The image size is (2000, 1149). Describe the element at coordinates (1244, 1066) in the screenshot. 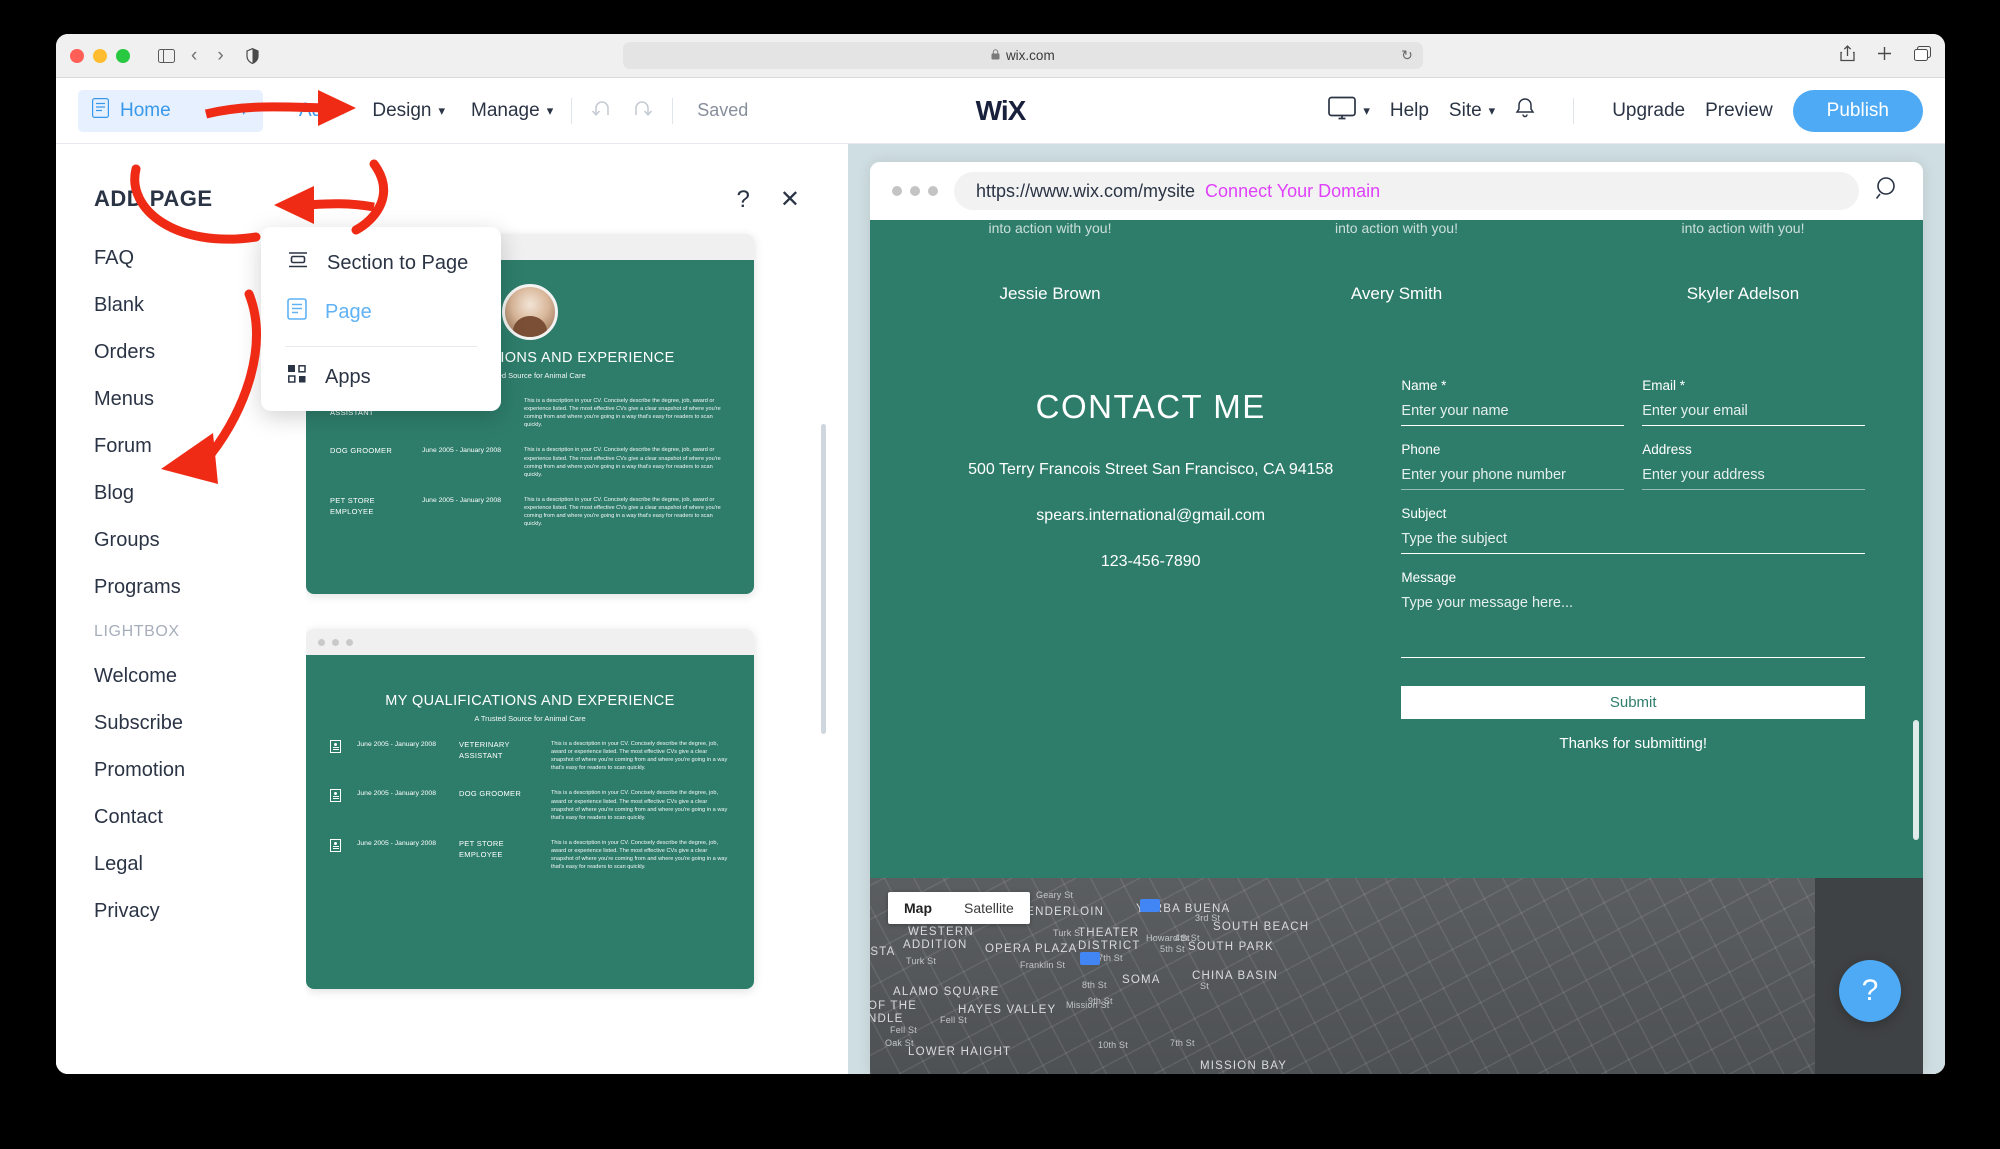

I see `map-label: MISSION BAY` at that location.